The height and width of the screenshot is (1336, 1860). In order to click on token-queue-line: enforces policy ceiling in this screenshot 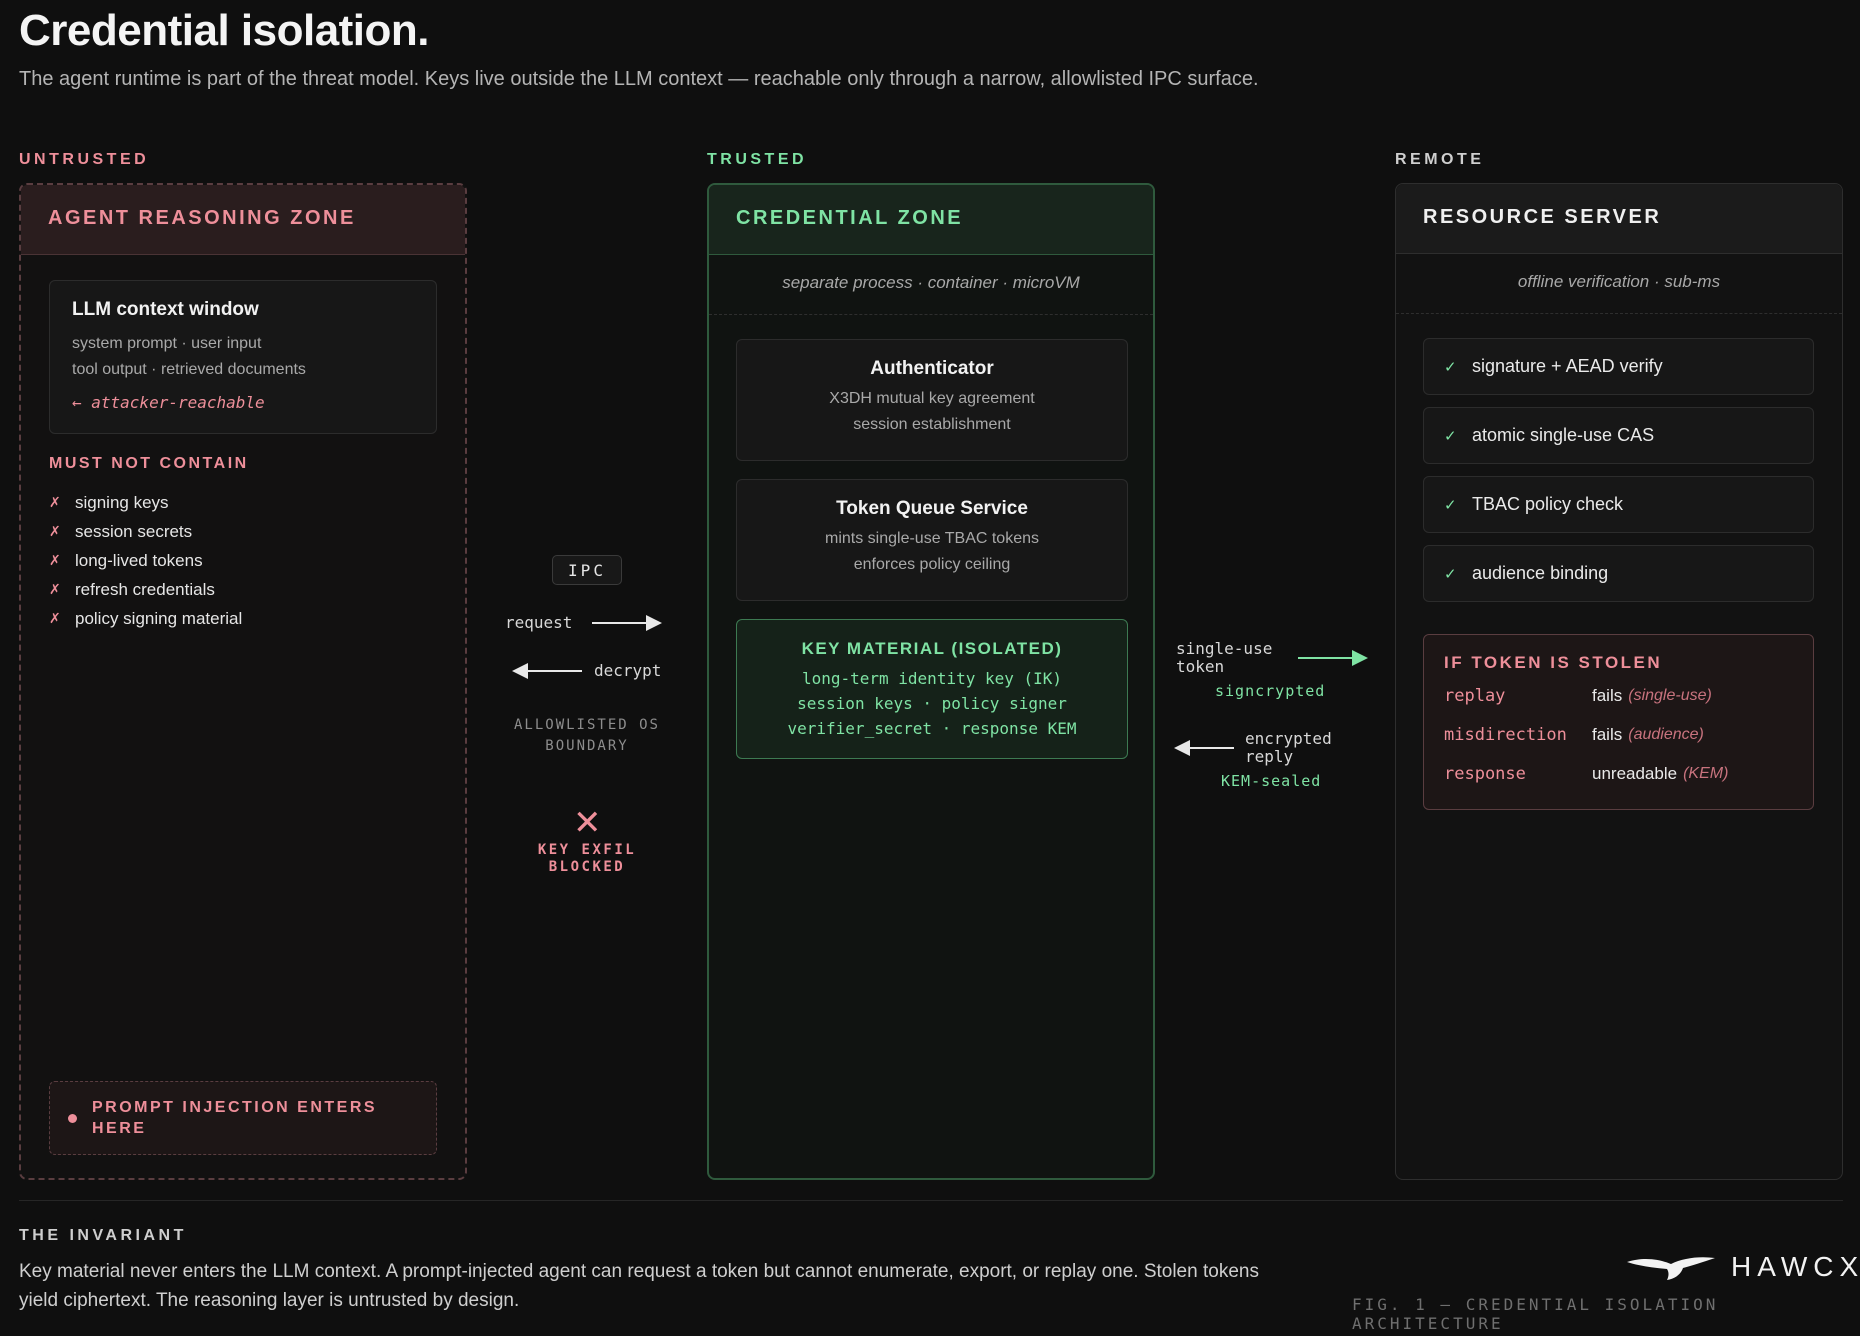, I will do `click(932, 564)`.